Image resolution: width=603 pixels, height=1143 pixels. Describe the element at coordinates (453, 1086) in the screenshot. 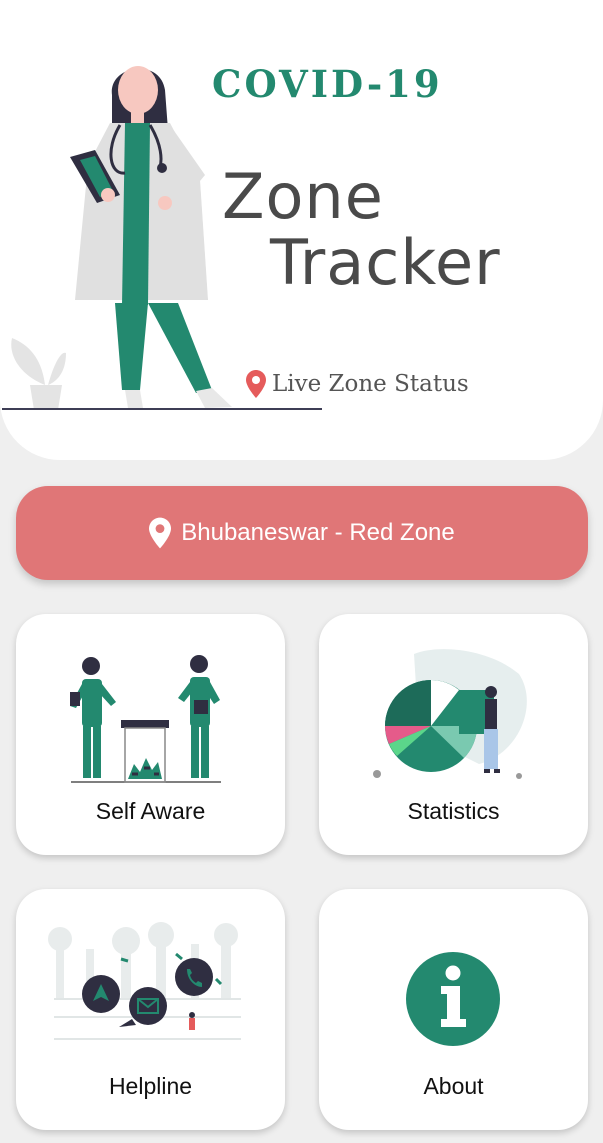

I see `about-label: About` at that location.